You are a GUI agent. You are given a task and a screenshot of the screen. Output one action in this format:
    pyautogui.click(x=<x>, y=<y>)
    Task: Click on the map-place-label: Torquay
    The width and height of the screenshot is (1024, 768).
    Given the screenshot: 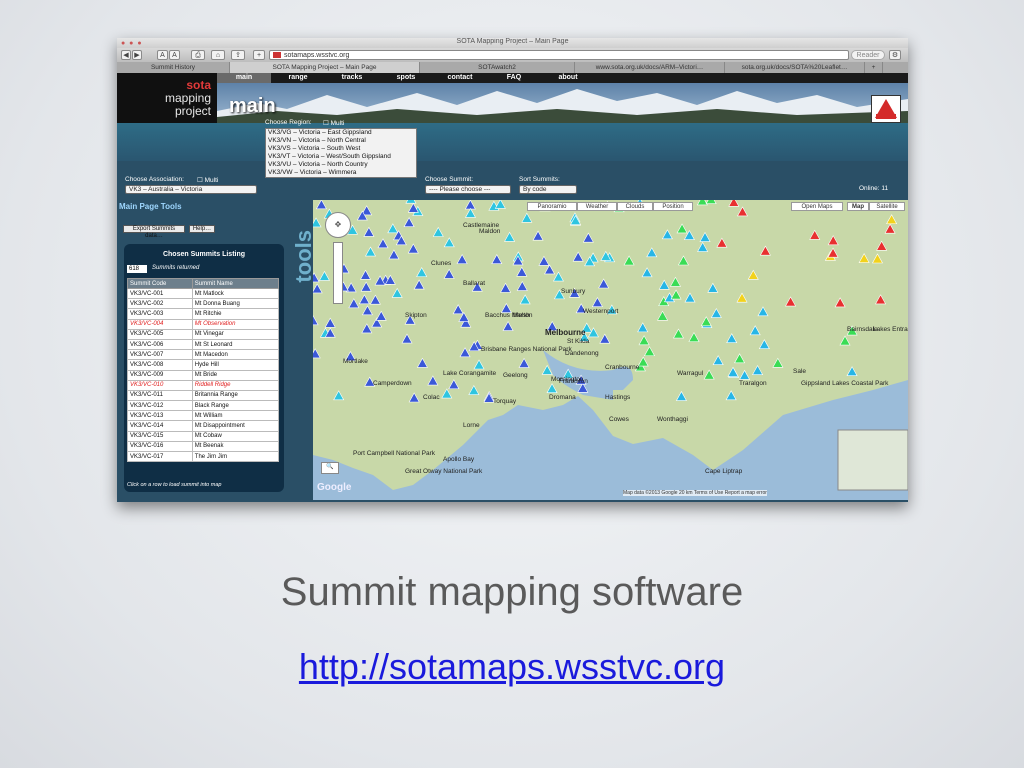 What is the action you would take?
    pyautogui.click(x=505, y=401)
    